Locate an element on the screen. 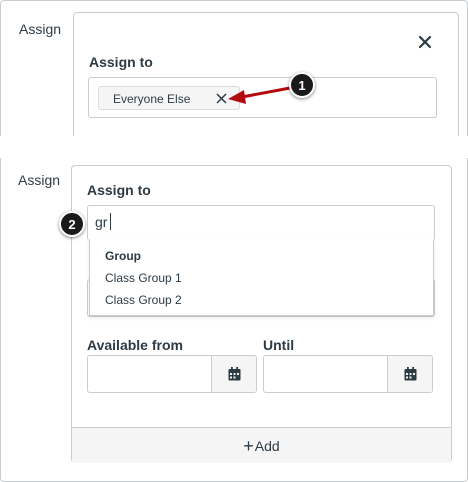 The width and height of the screenshot is (468, 482). available-from-calendar-button is located at coordinates (233, 374).